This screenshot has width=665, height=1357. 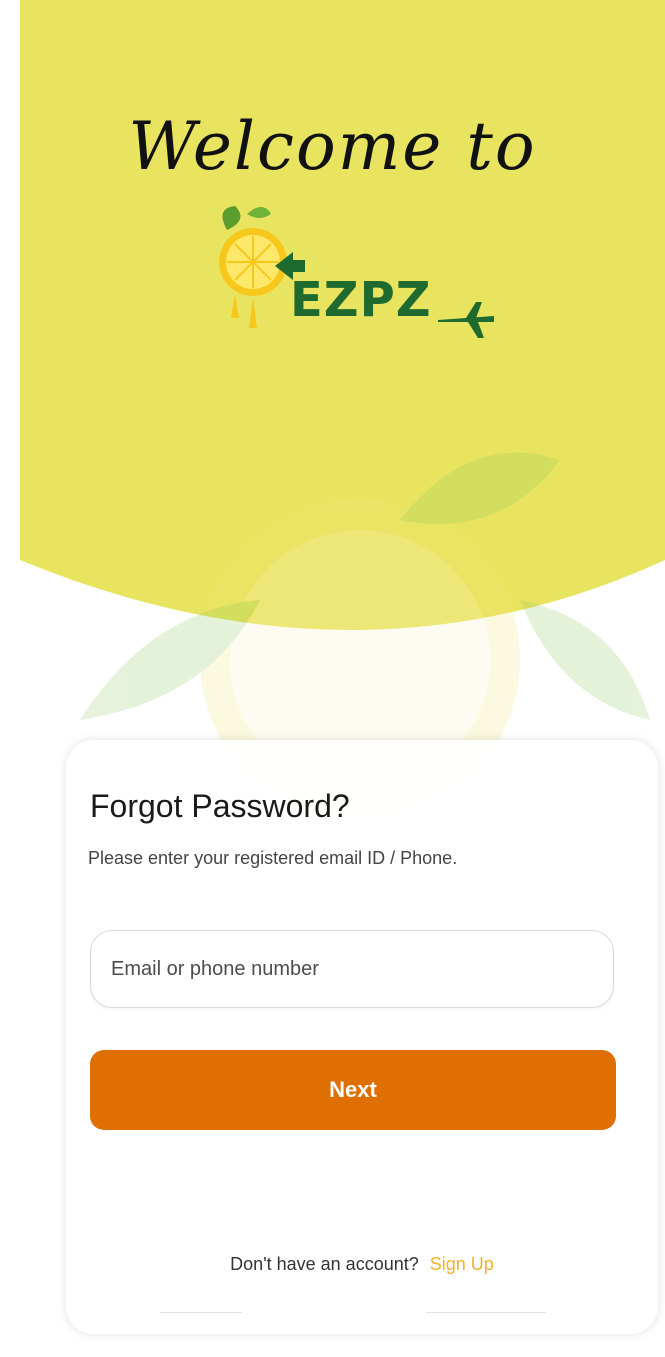 What do you see at coordinates (466, 320) in the screenshot?
I see `airplane-icon` at bounding box center [466, 320].